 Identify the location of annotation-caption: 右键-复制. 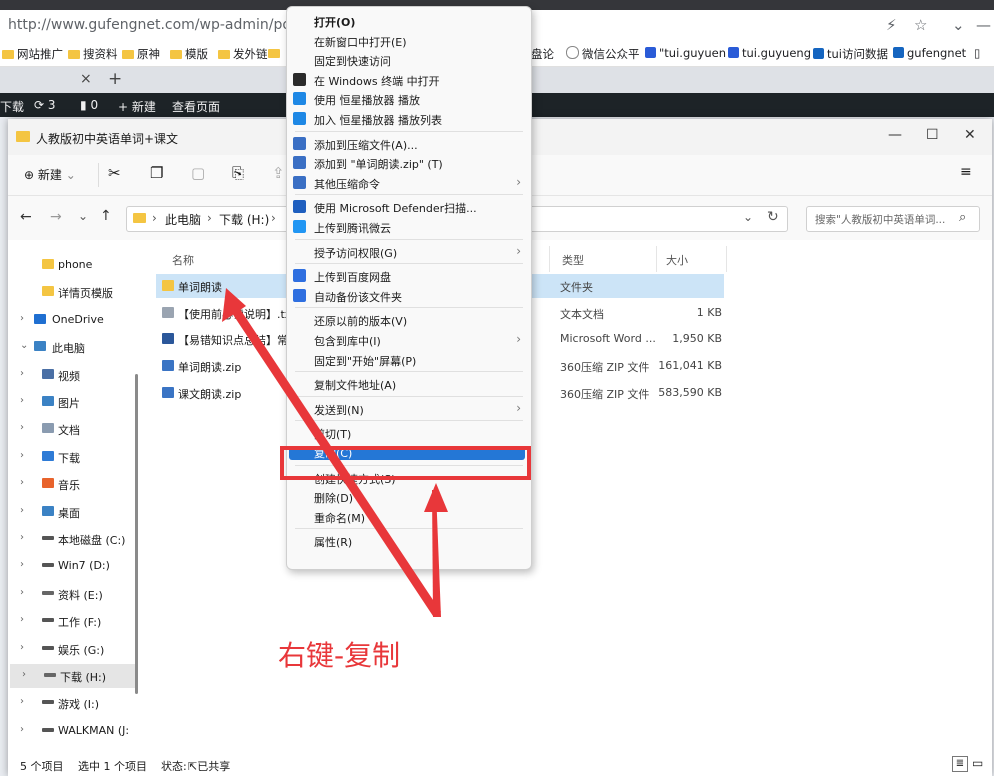
(339, 655).